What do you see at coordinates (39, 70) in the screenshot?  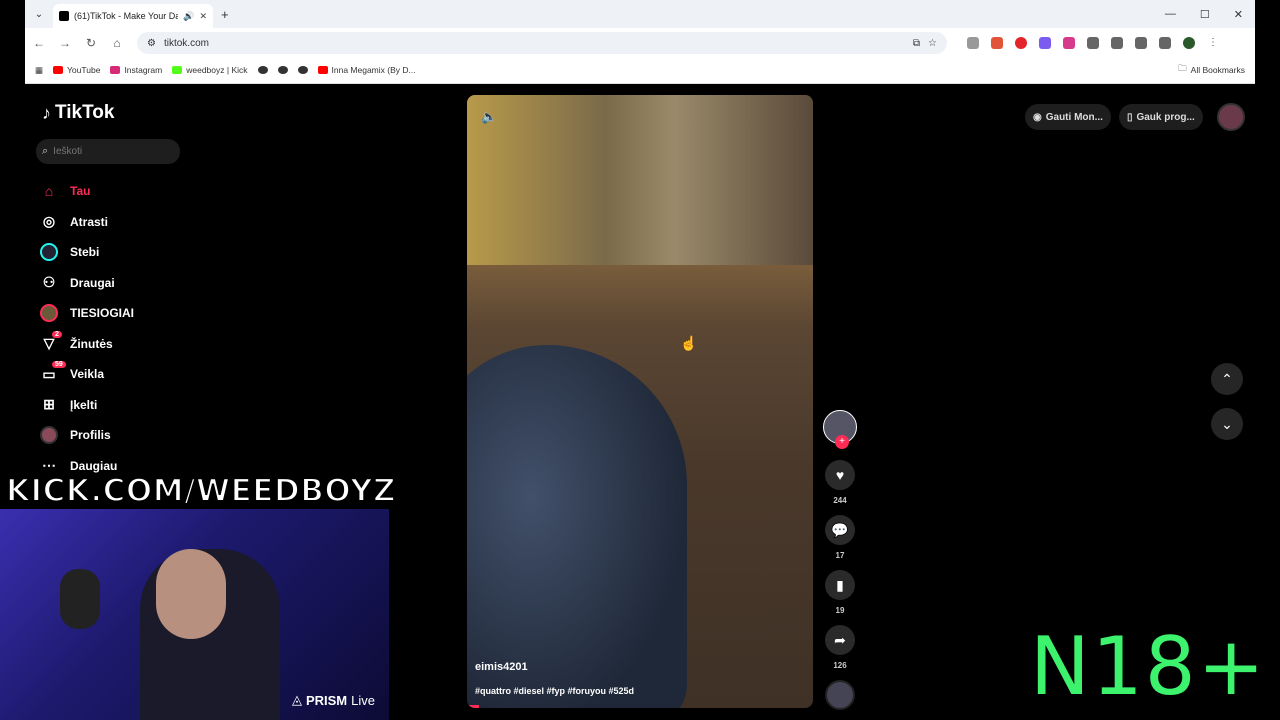 I see `apps-icon: ▦` at bounding box center [39, 70].